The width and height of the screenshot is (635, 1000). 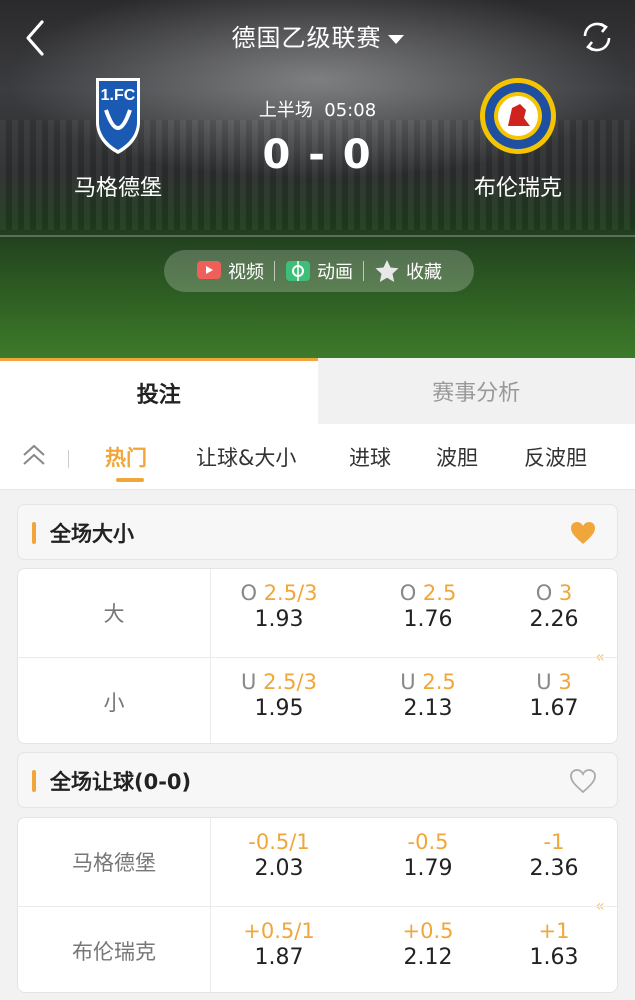 I want to click on main-tabs: 投注 赛事分析, so click(x=317, y=391).